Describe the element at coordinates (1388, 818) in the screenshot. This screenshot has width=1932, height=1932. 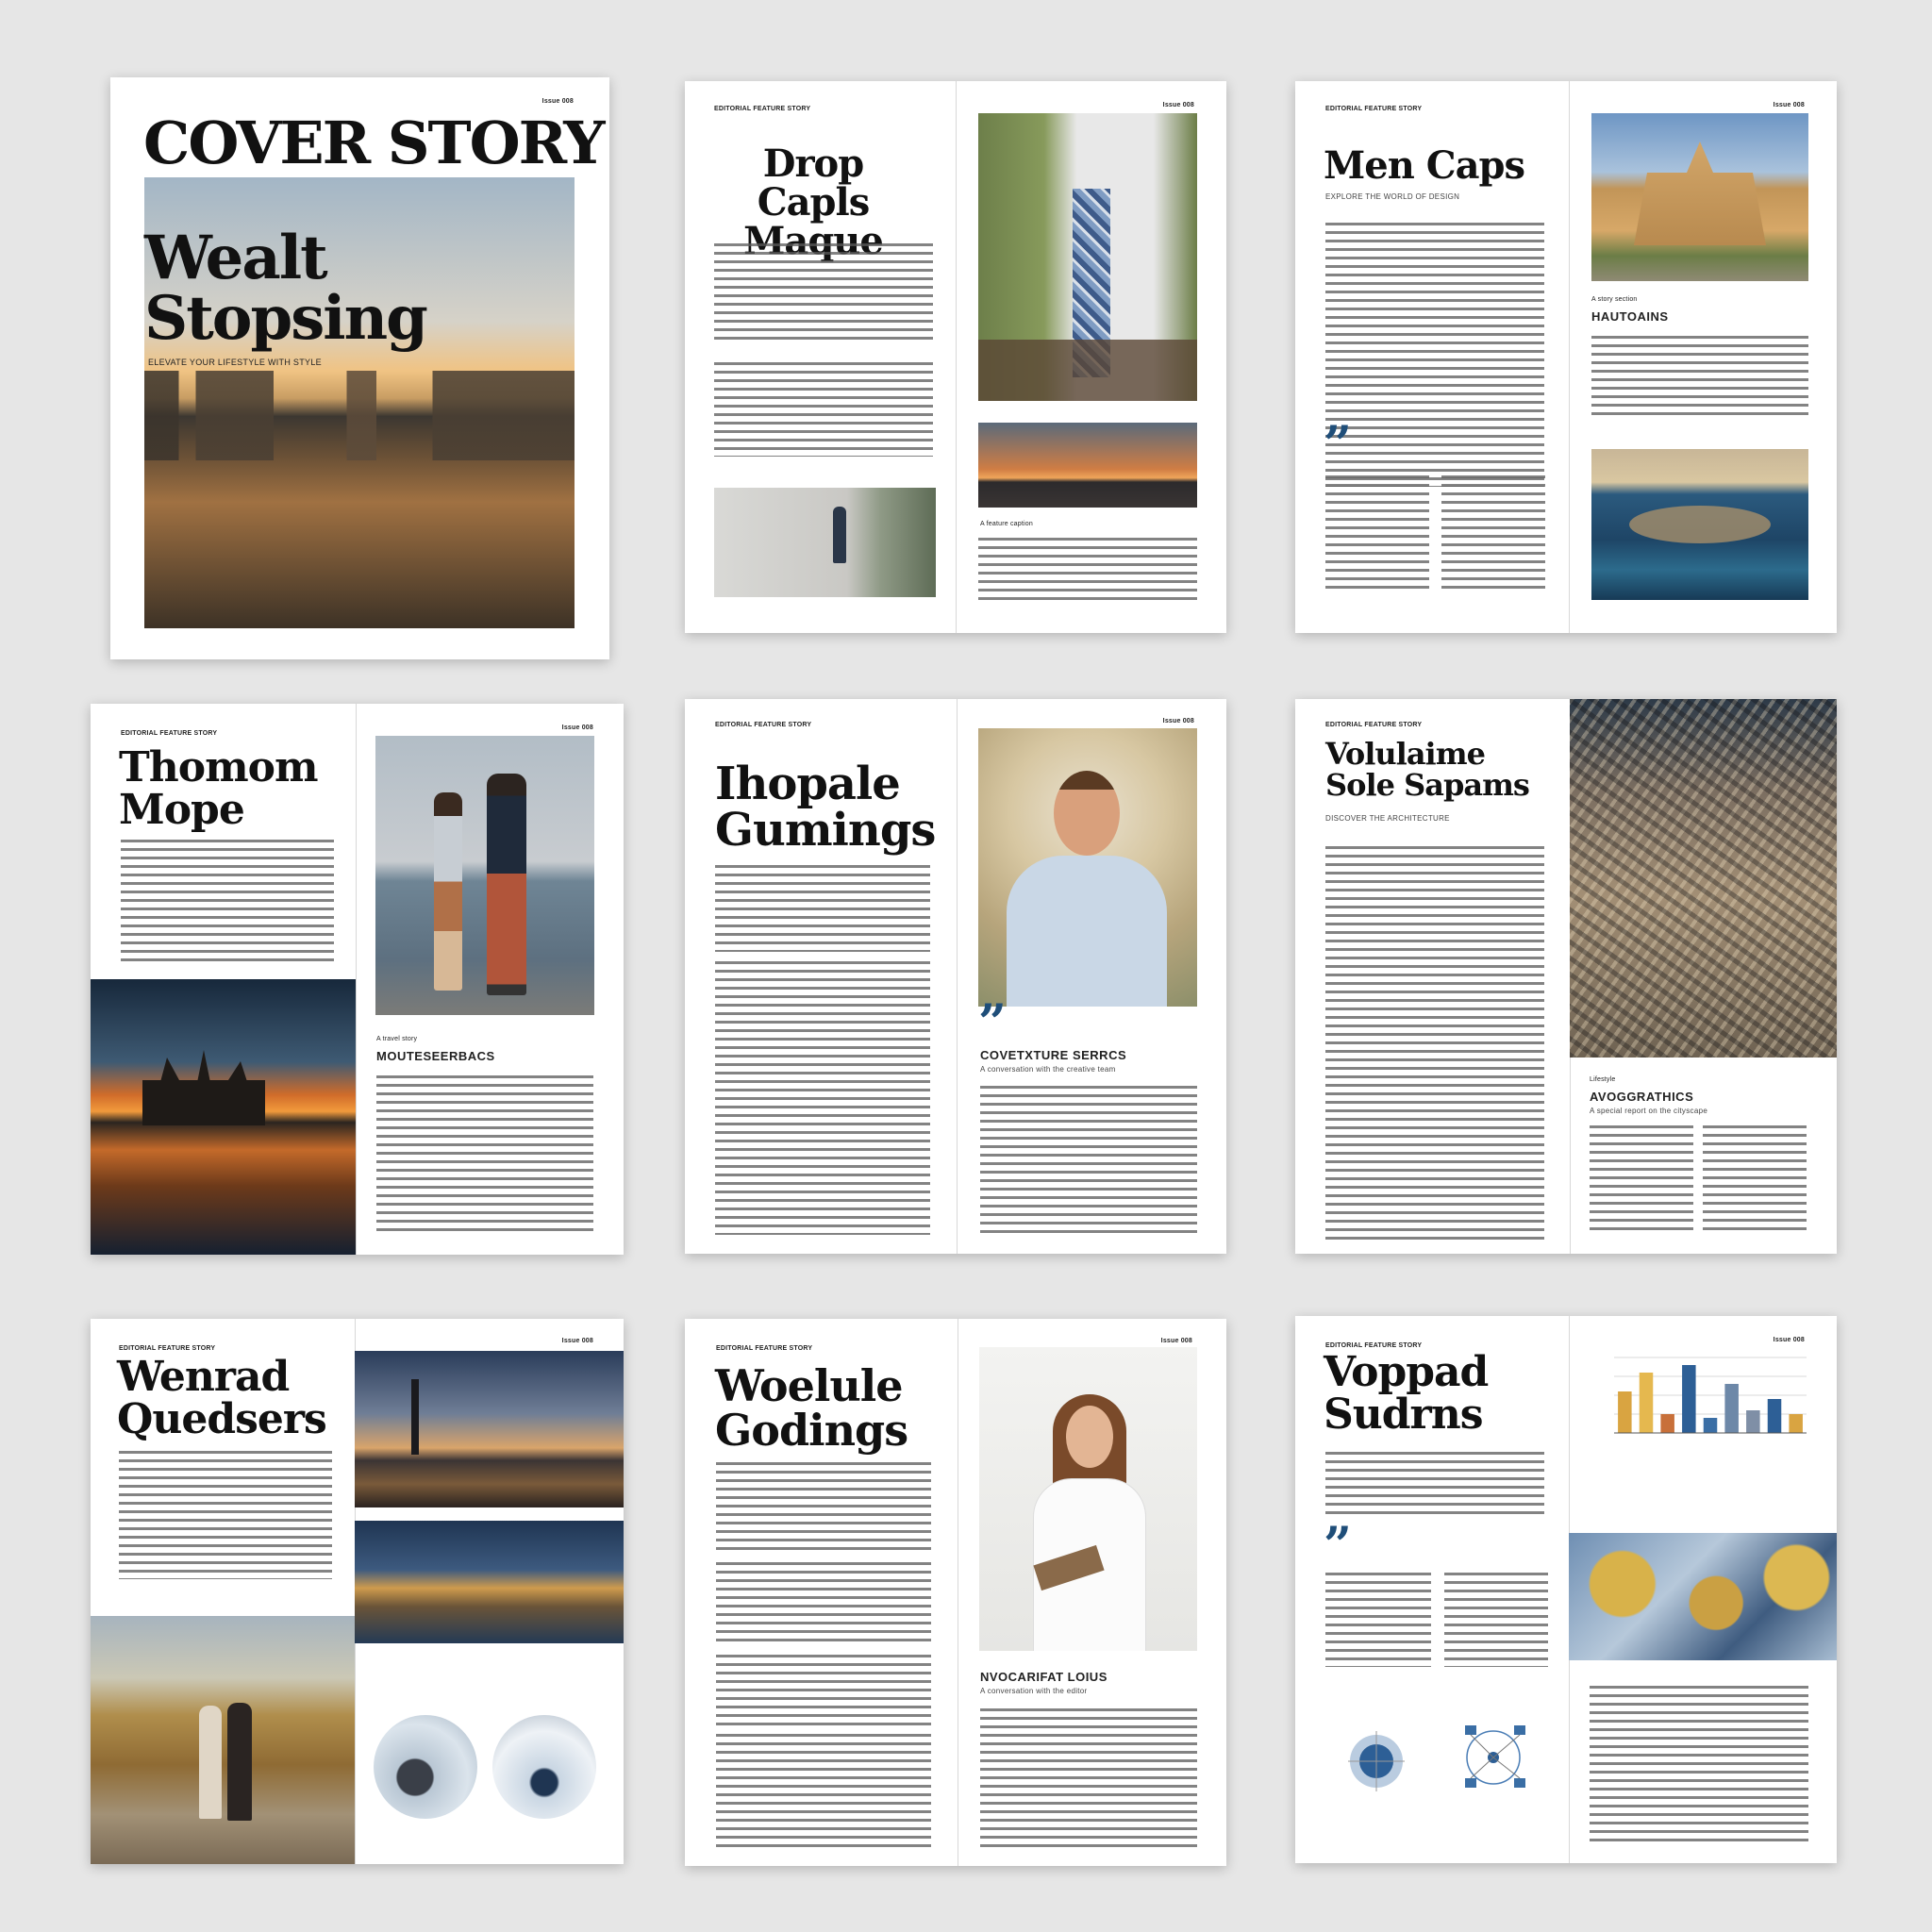
I see `spread-dek: DISCOVER THE ARCHITECTURE` at that location.